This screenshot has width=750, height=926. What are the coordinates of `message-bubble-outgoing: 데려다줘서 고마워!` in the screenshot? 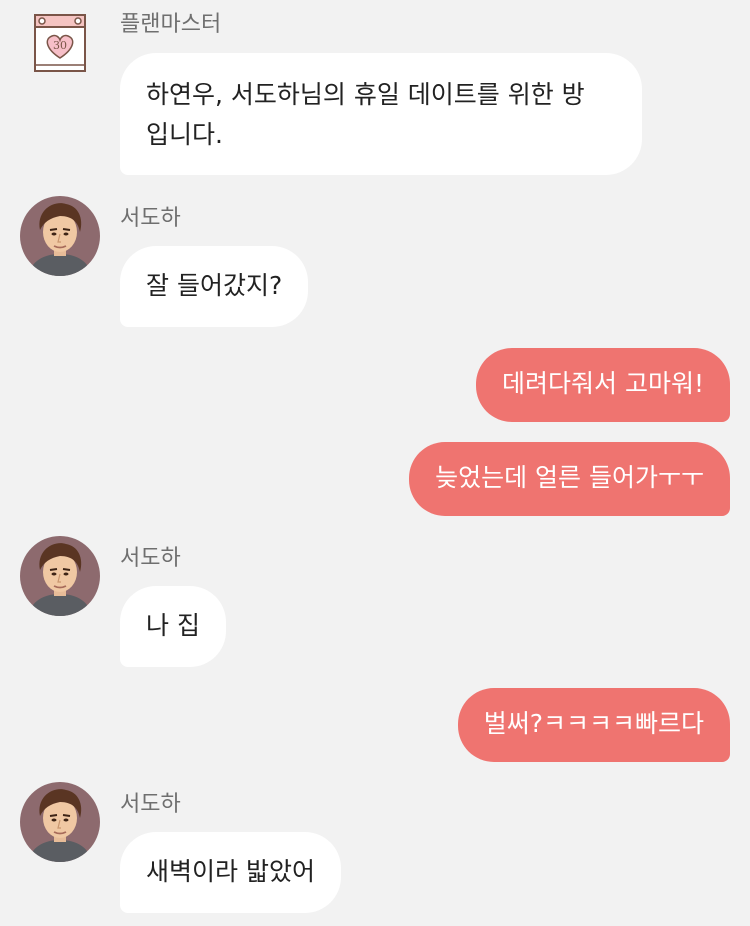 It's located at (603, 385).